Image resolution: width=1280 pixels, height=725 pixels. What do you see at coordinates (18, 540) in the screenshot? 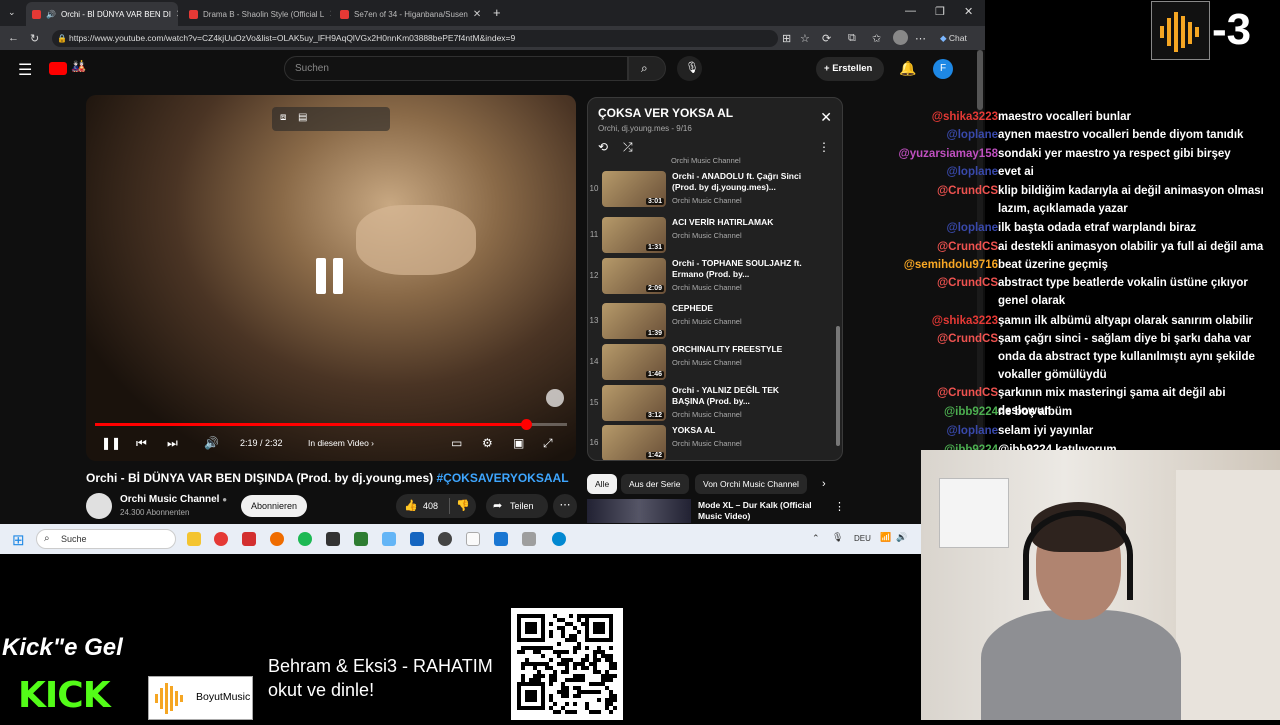
I see `windows-start-icon: ⊞` at bounding box center [18, 540].